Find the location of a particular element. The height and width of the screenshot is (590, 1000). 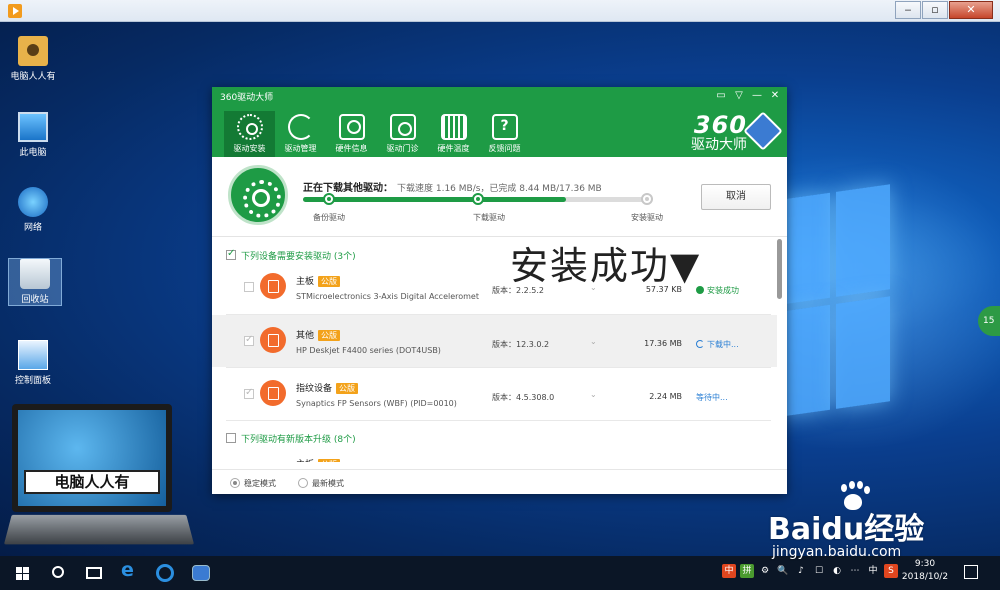

wallpaper-windows-logo is located at coordinates (835, 306).